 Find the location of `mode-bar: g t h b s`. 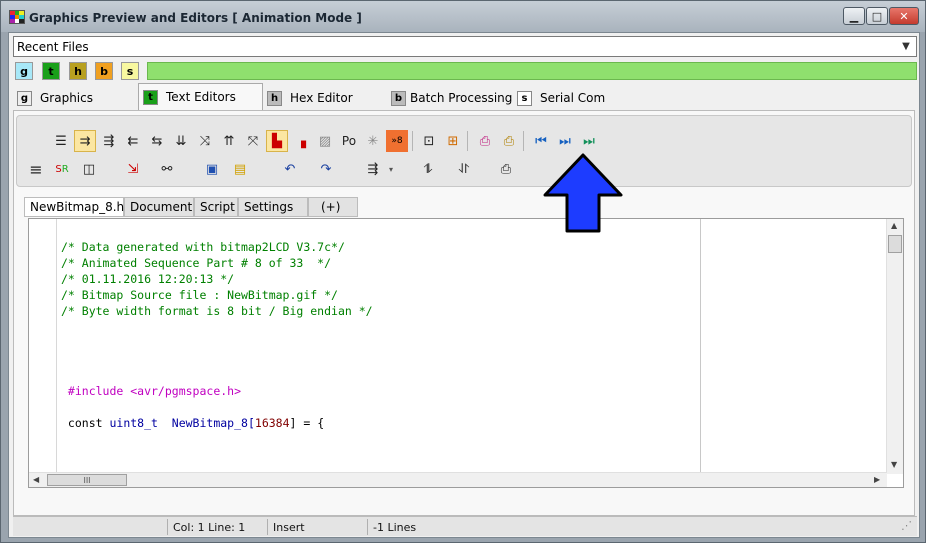

mode-bar: g t h b s is located at coordinates (465, 71).